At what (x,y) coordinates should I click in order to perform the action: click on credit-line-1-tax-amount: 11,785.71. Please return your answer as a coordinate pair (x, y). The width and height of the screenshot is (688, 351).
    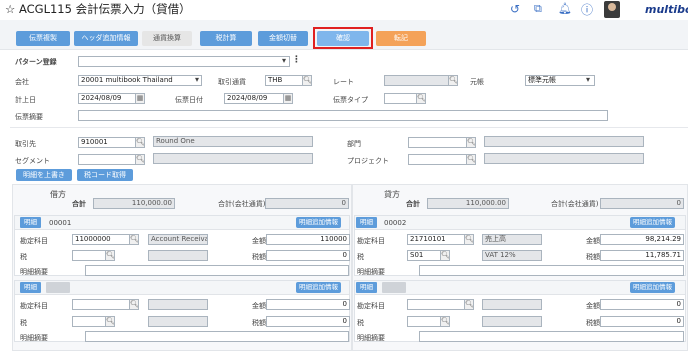
    Looking at the image, I should click on (642, 255).